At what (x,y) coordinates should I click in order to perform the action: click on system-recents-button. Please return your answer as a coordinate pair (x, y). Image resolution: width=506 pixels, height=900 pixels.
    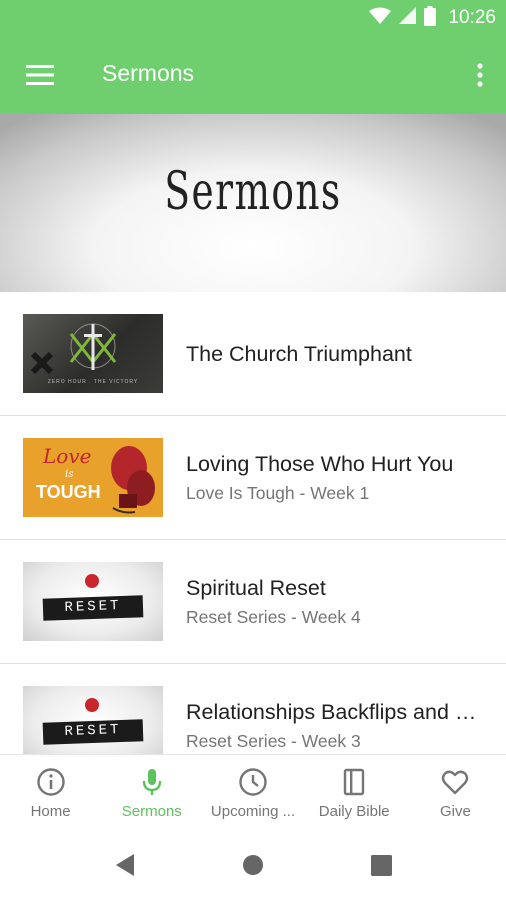
    Looking at the image, I should click on (381, 865).